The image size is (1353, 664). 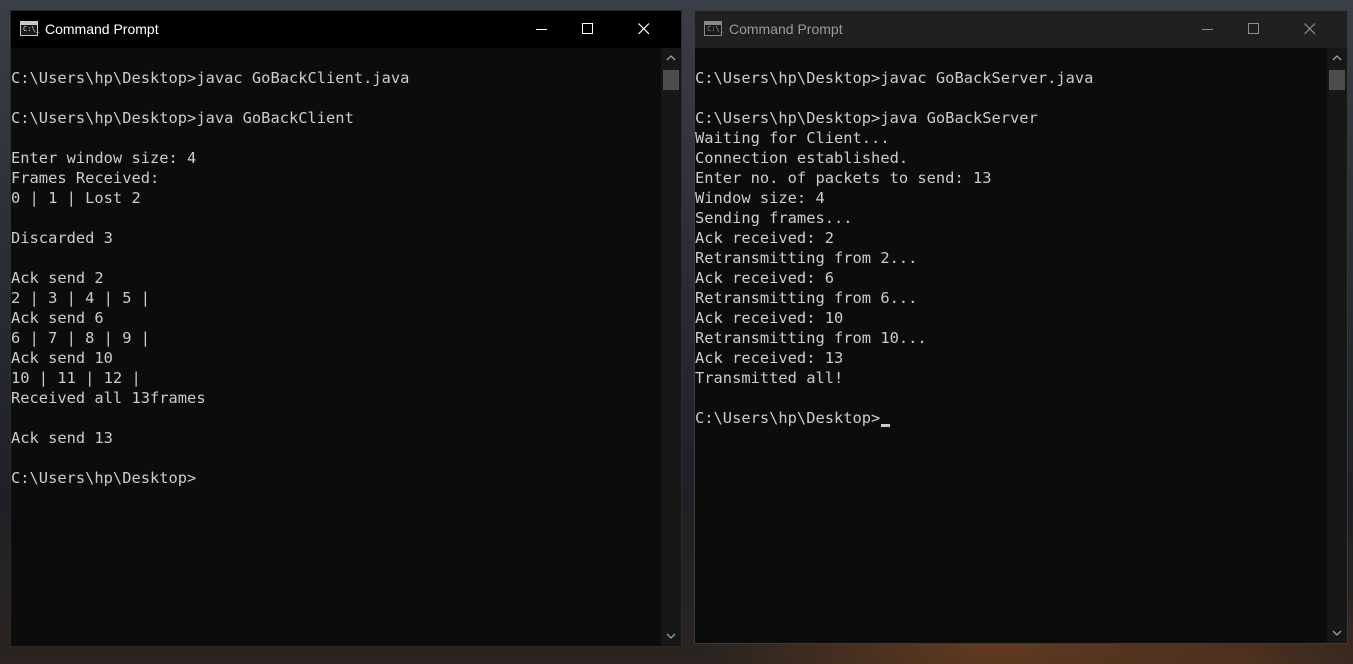 I want to click on client-maximize-button, so click(x=588, y=29).